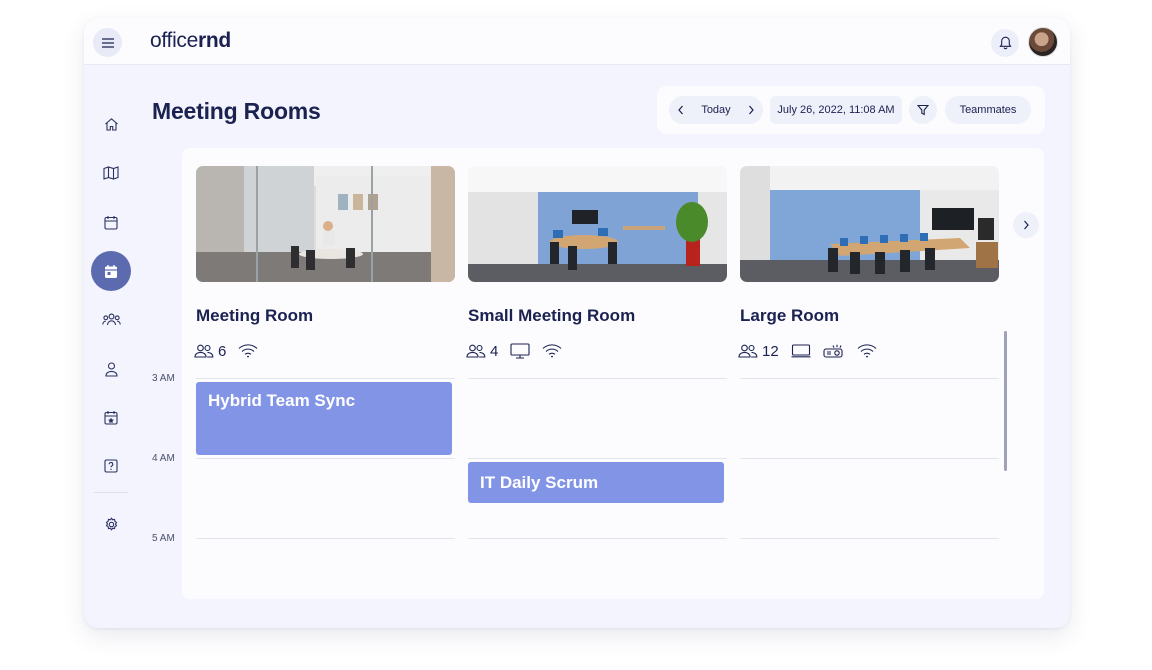  What do you see at coordinates (577, 41) in the screenshot?
I see `top-bar: officernd` at bounding box center [577, 41].